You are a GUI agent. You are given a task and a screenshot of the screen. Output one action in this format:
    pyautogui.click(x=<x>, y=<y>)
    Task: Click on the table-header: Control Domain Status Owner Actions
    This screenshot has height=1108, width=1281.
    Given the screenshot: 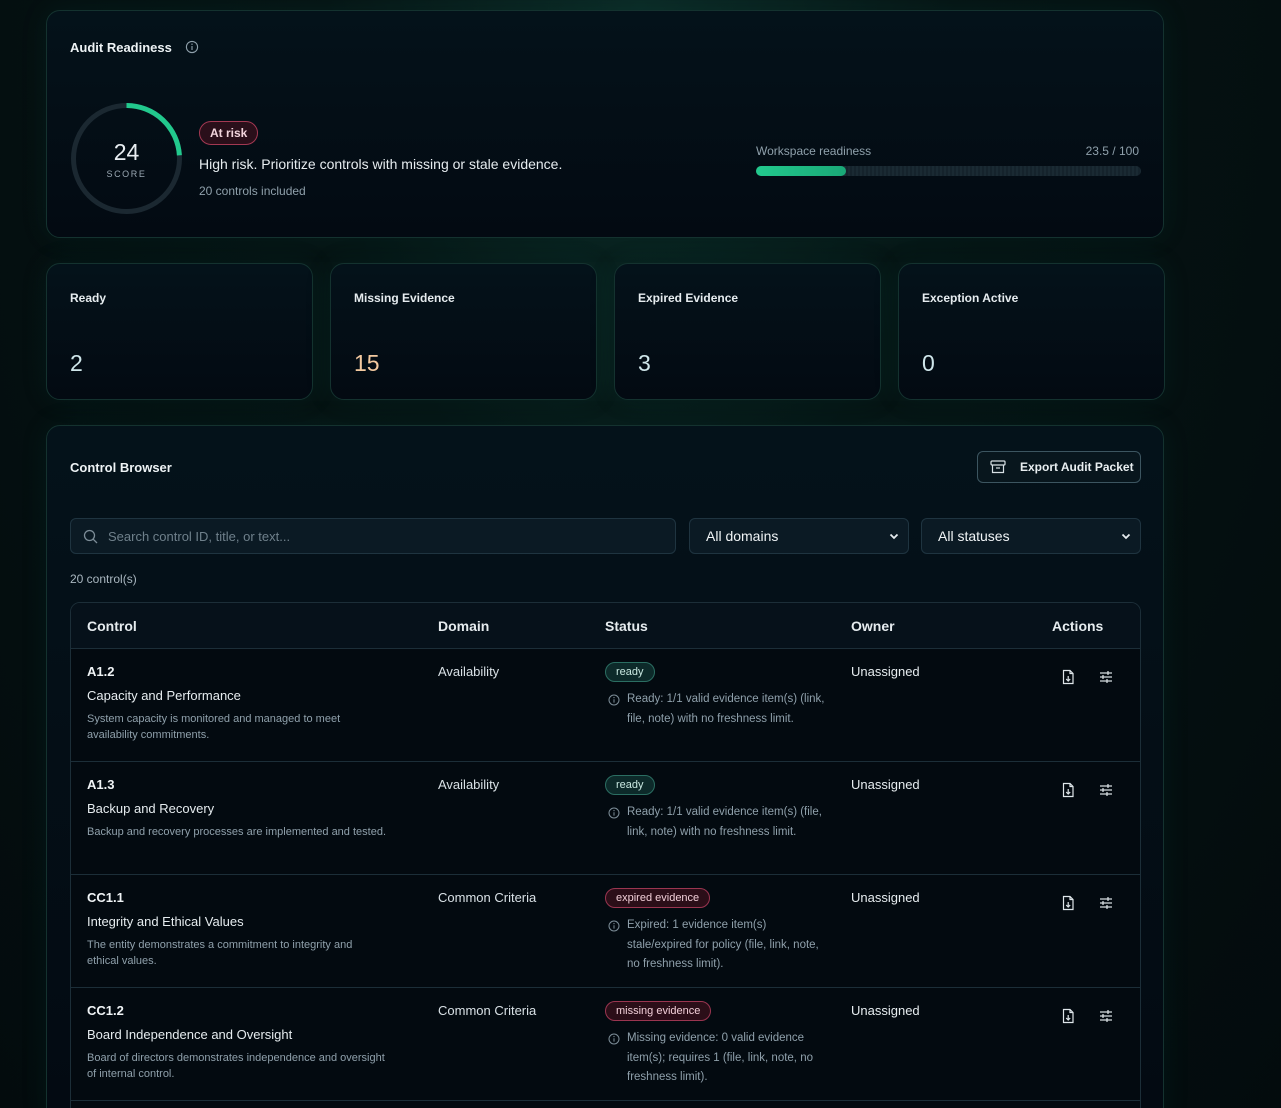 What is the action you would take?
    pyautogui.click(x=605, y=626)
    